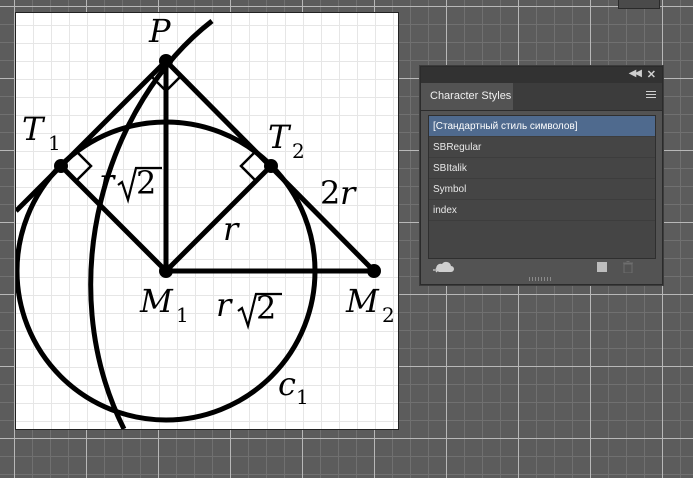  I want to click on point-t1, so click(61, 166).